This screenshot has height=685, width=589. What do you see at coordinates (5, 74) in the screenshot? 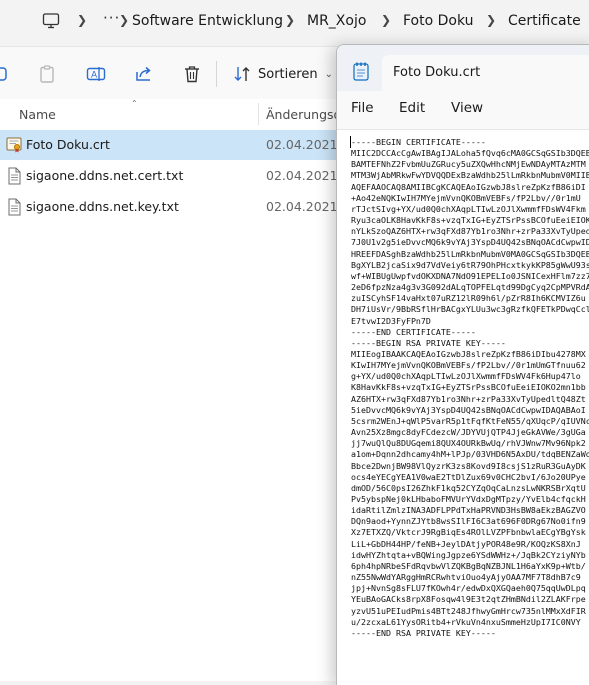
I see `cut-icon` at bounding box center [5, 74].